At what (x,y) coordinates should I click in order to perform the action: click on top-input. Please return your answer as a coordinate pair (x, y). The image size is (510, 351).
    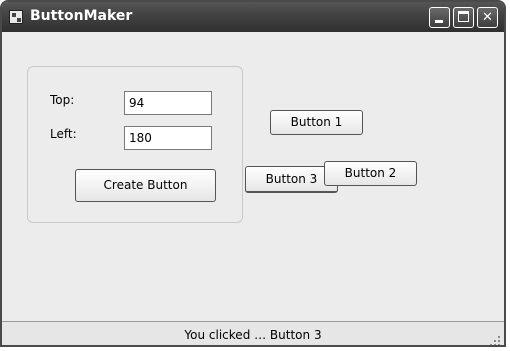
    Looking at the image, I should click on (168, 103).